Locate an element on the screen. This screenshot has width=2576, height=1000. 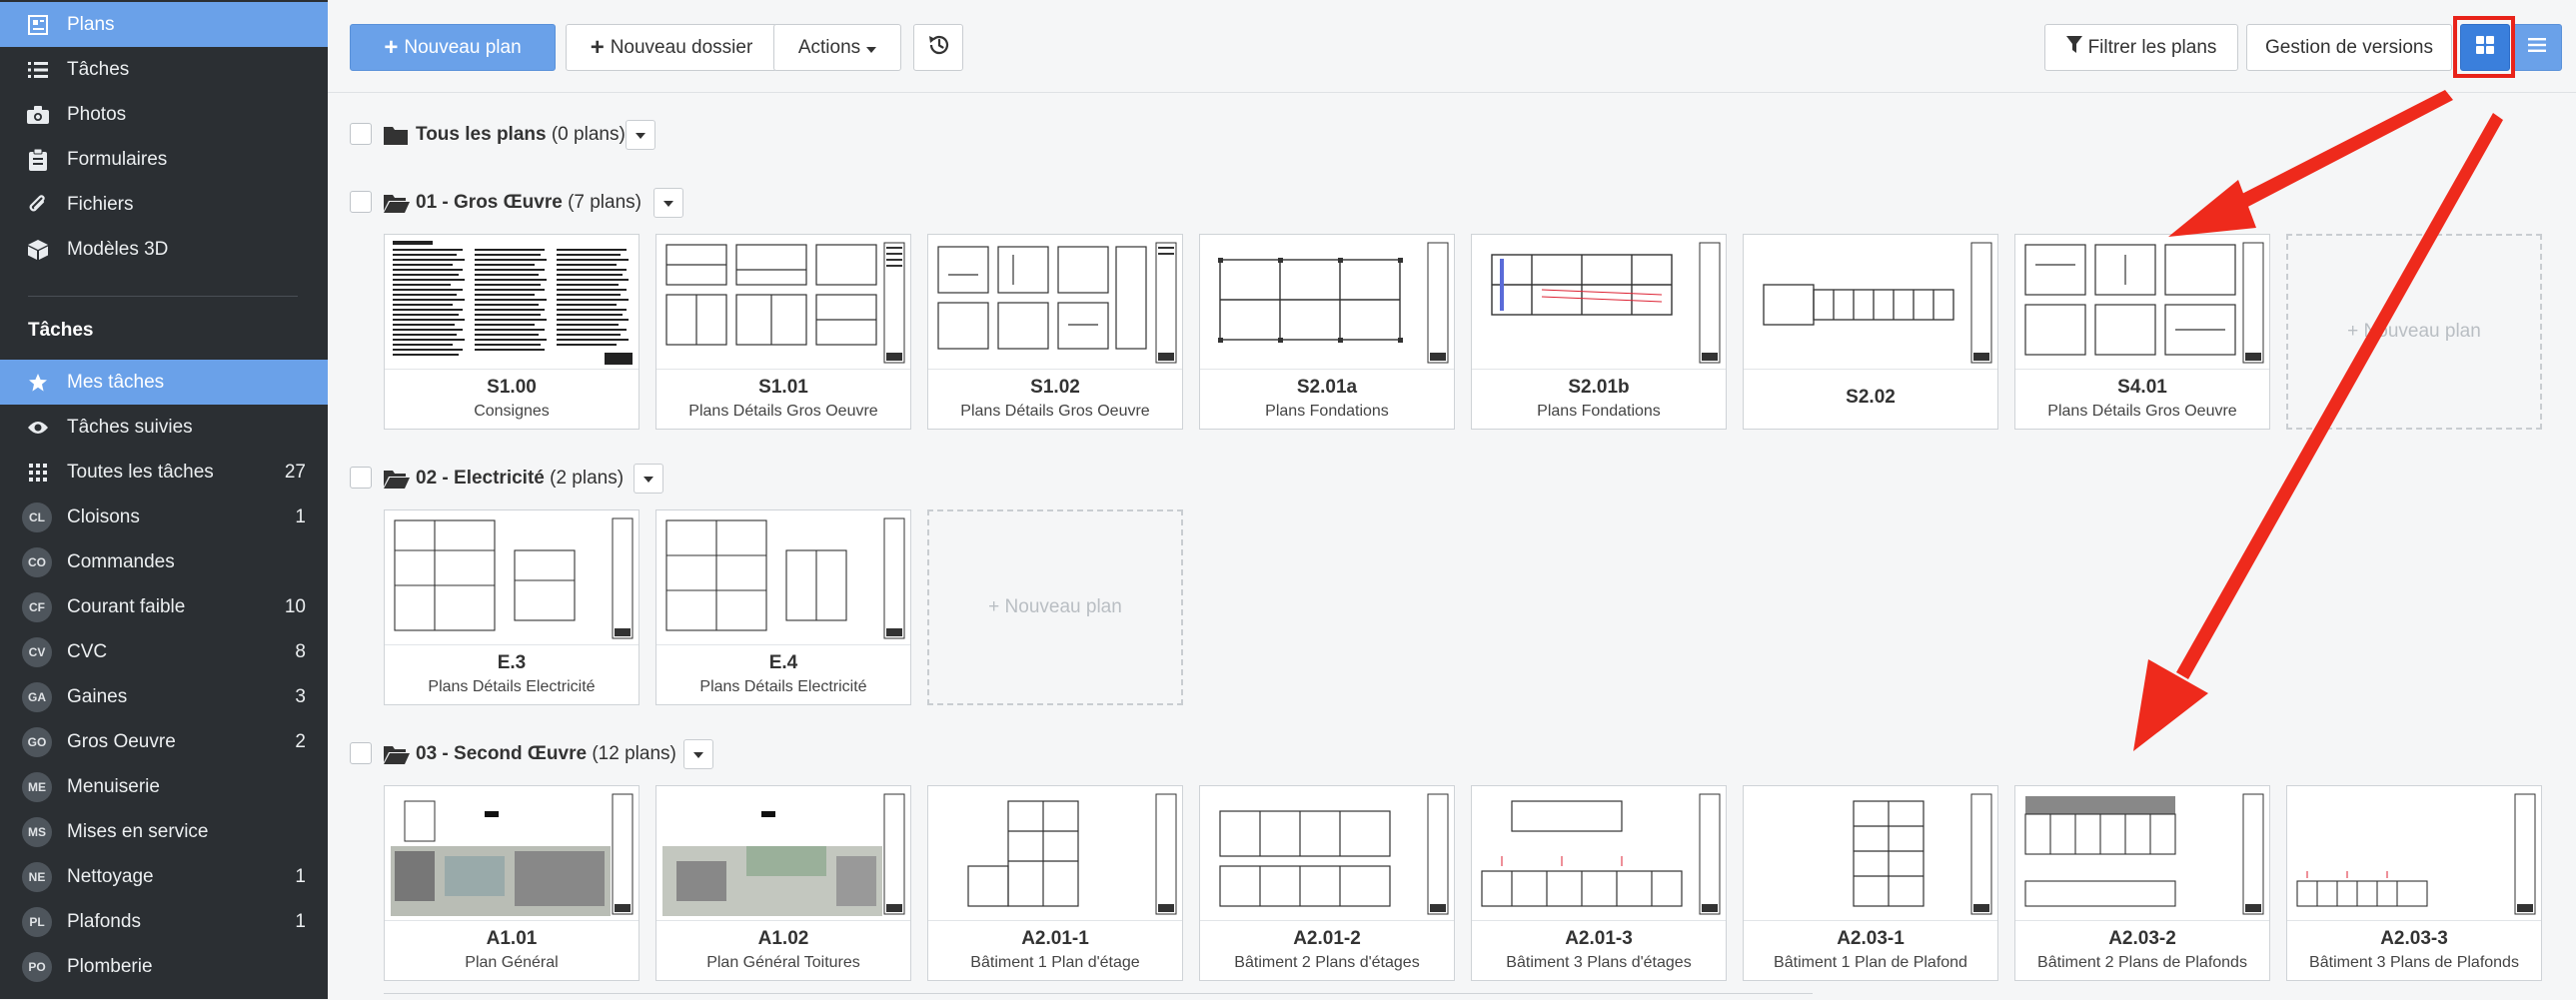
sidebar-item-label: Nettoyage is located at coordinates (110, 876).